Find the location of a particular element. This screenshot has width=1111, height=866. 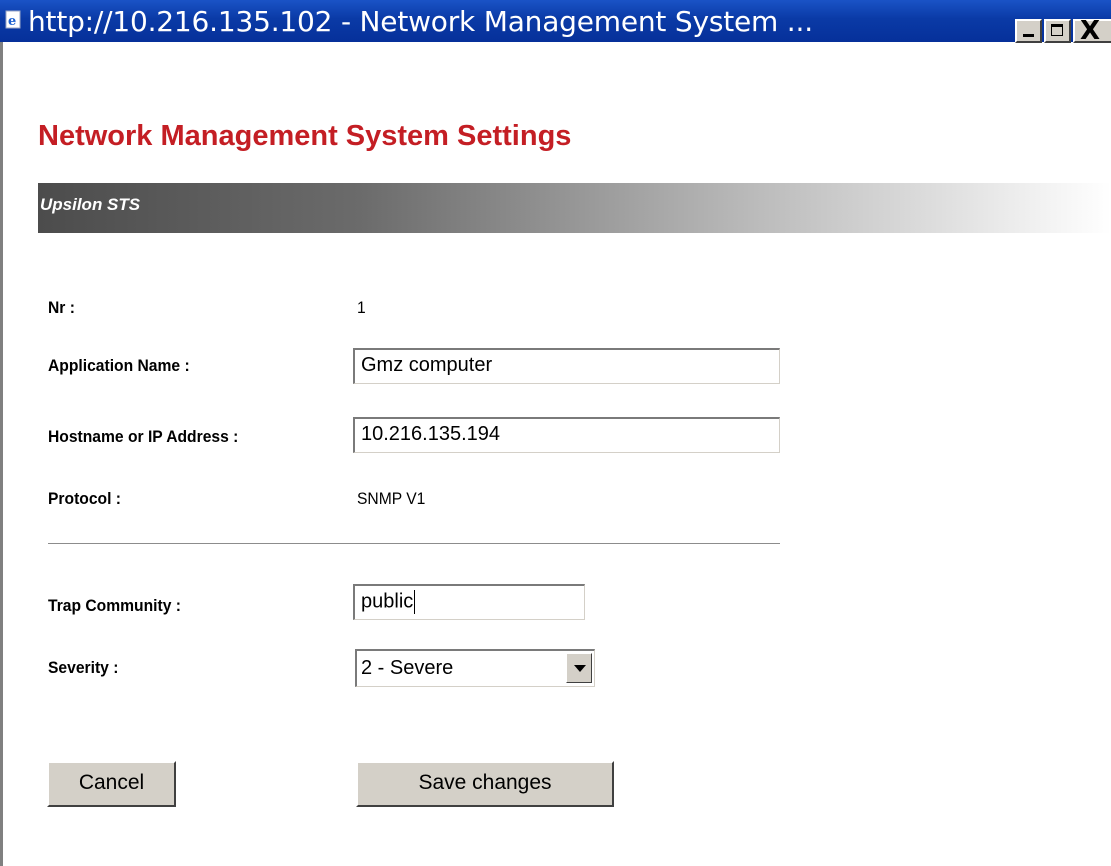

nr-value: 1 is located at coordinates (361, 307).